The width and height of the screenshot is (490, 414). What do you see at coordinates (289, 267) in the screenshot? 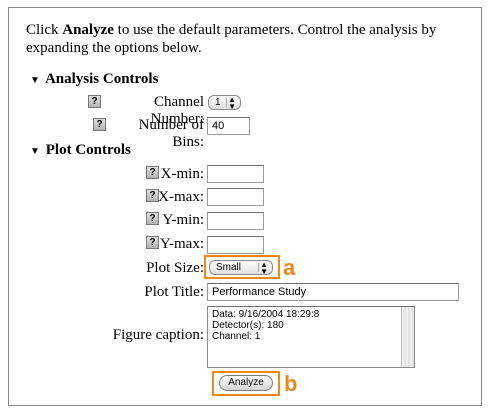
I see `callout-label-a: a` at bounding box center [289, 267].